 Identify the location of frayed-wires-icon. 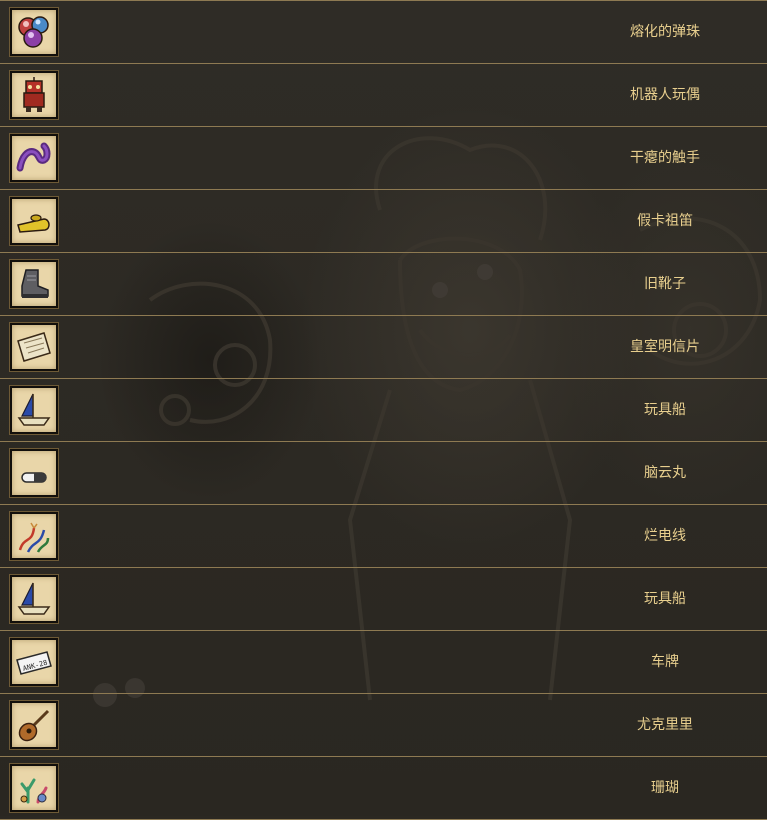
(34, 537).